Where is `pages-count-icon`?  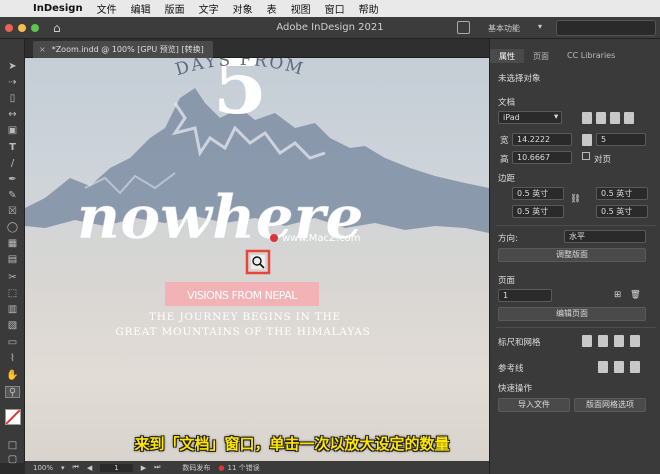 pages-count-icon is located at coordinates (587, 140).